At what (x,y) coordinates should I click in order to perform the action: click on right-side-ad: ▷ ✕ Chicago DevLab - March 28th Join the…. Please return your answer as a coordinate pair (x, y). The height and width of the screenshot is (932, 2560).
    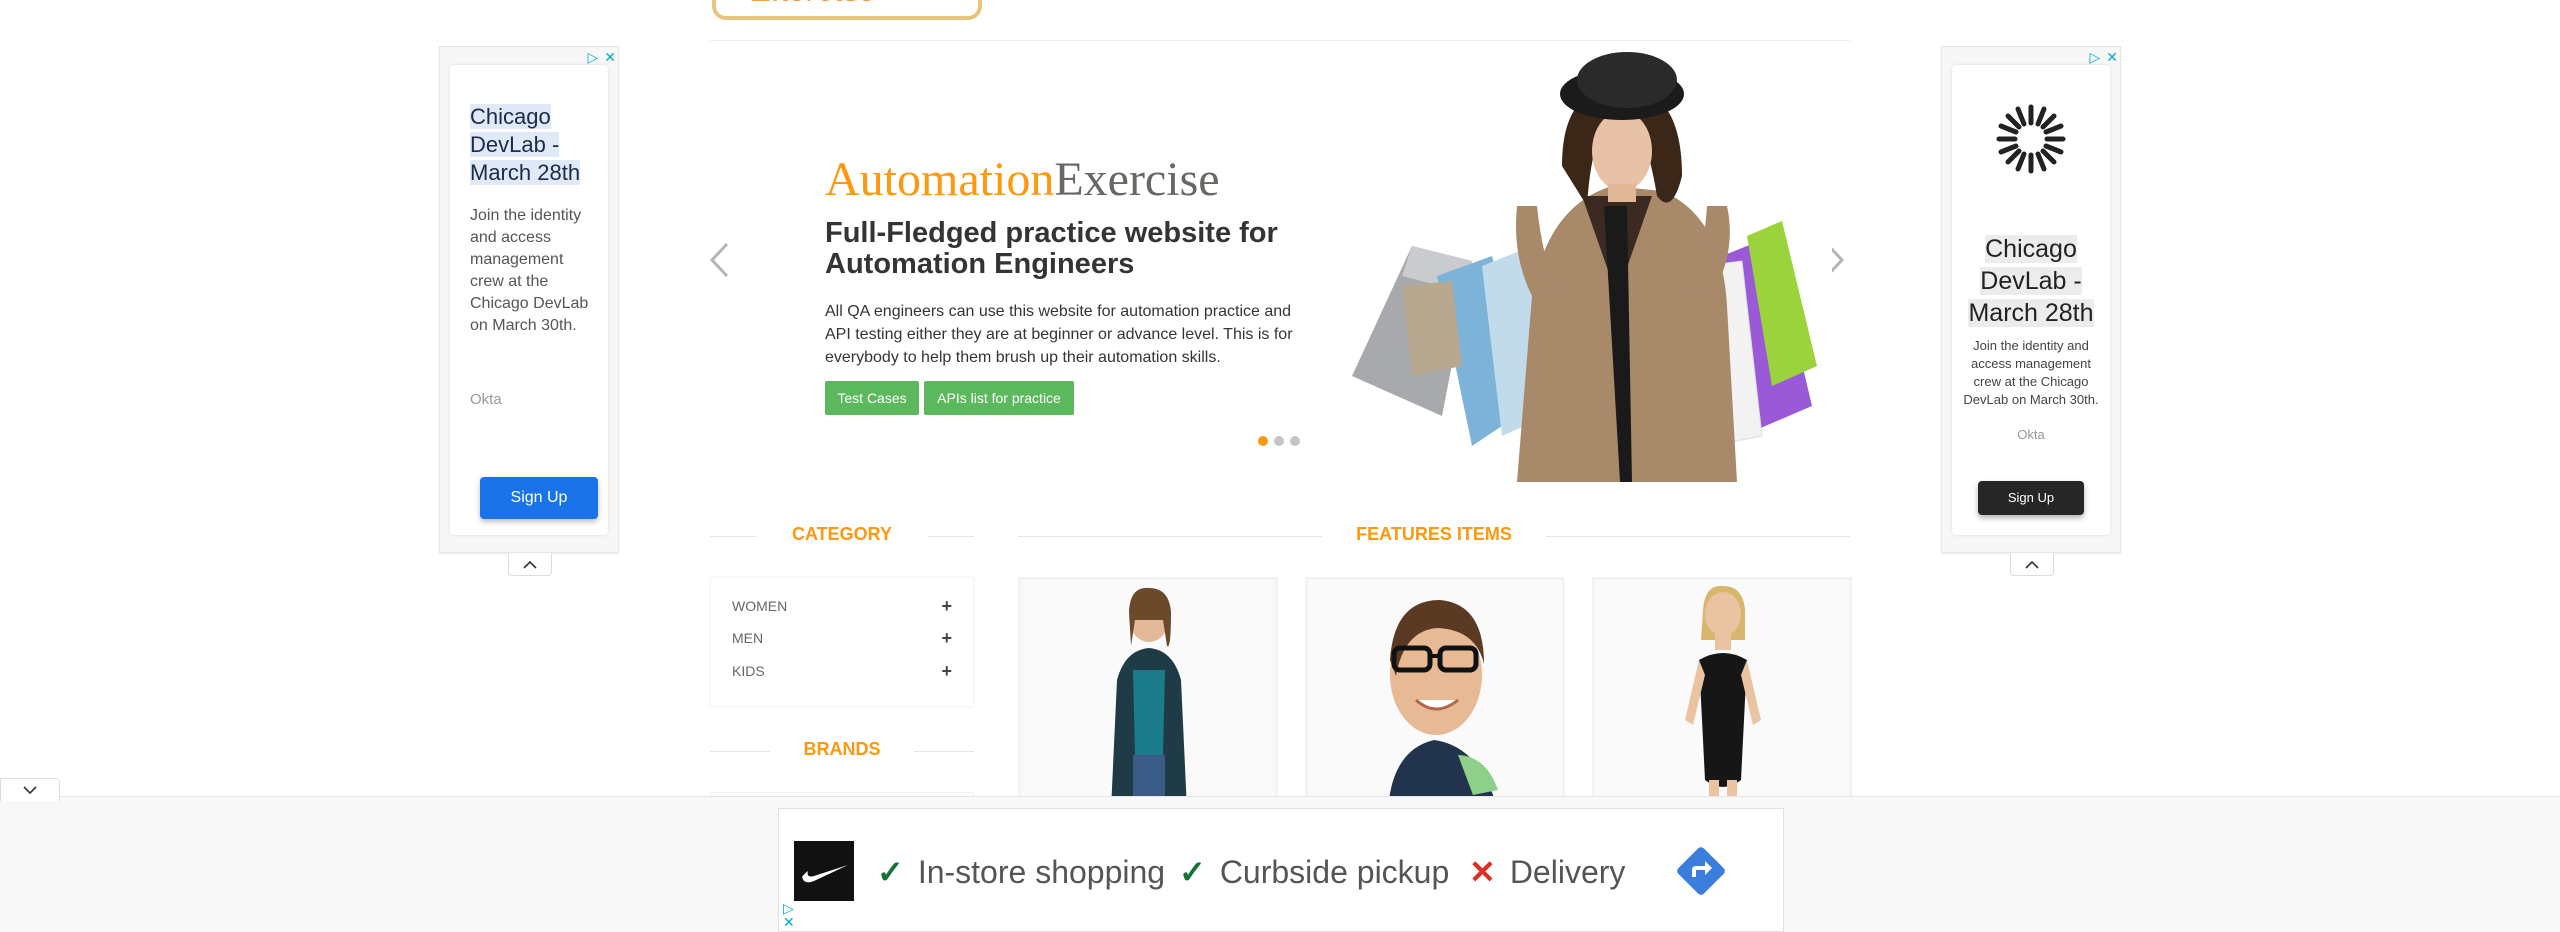
    Looking at the image, I should click on (2031, 311).